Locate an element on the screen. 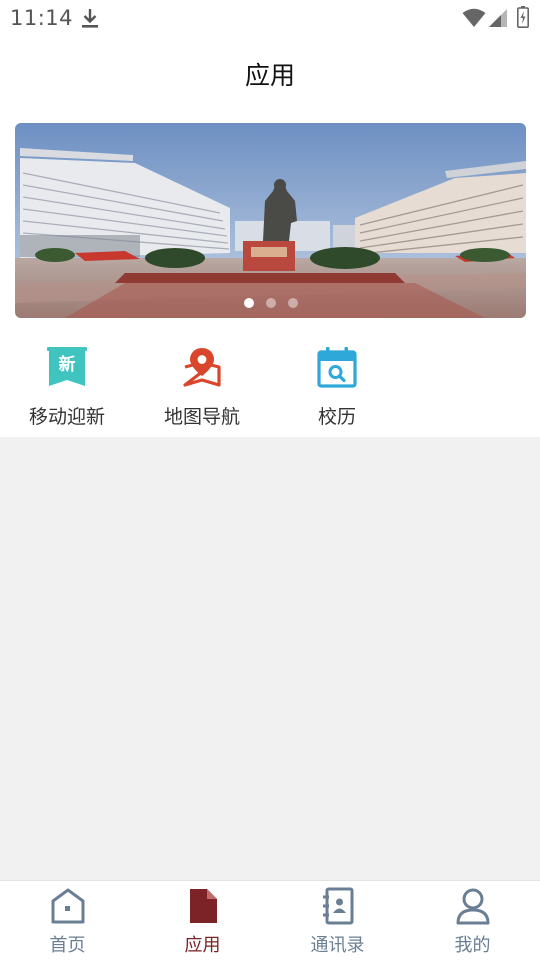  status-bar: 11:14 is located at coordinates (270, 18).